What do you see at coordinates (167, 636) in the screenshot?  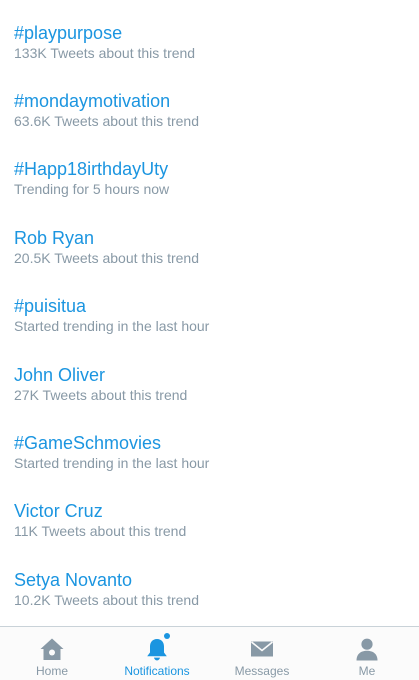 I see `unread-dot` at bounding box center [167, 636].